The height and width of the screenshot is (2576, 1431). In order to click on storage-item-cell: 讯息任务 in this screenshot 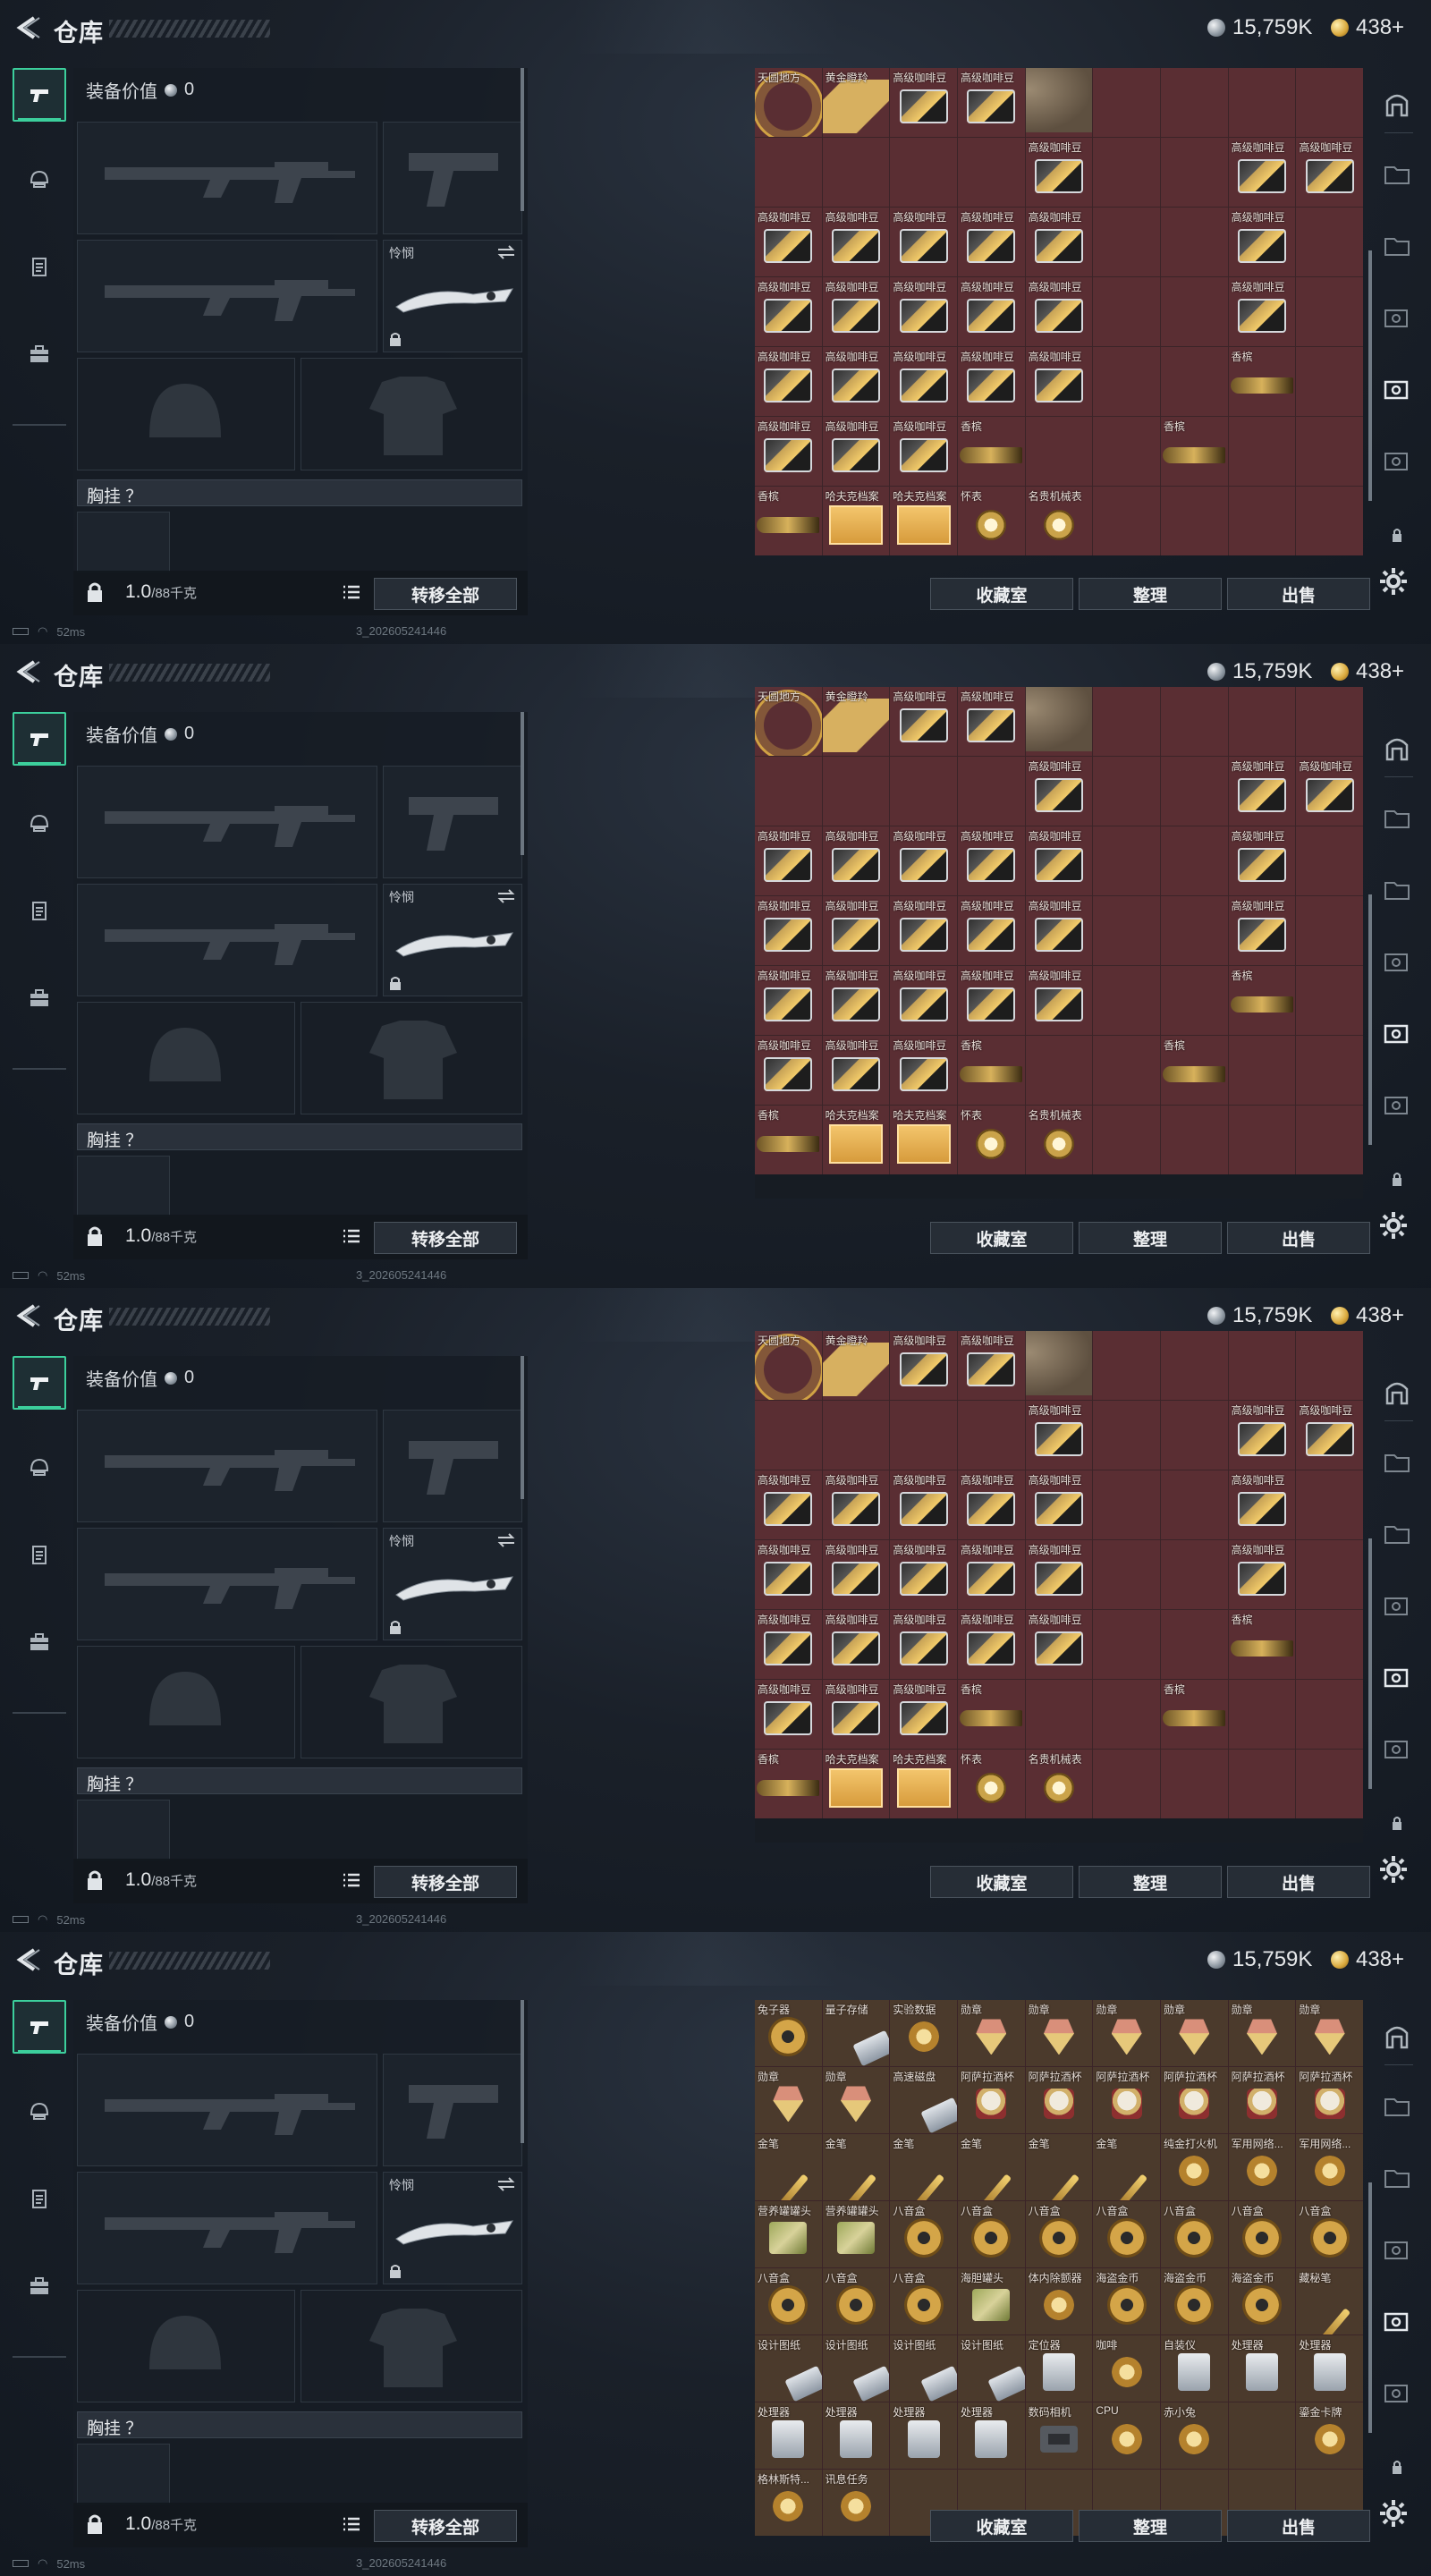, I will do `click(856, 2503)`.